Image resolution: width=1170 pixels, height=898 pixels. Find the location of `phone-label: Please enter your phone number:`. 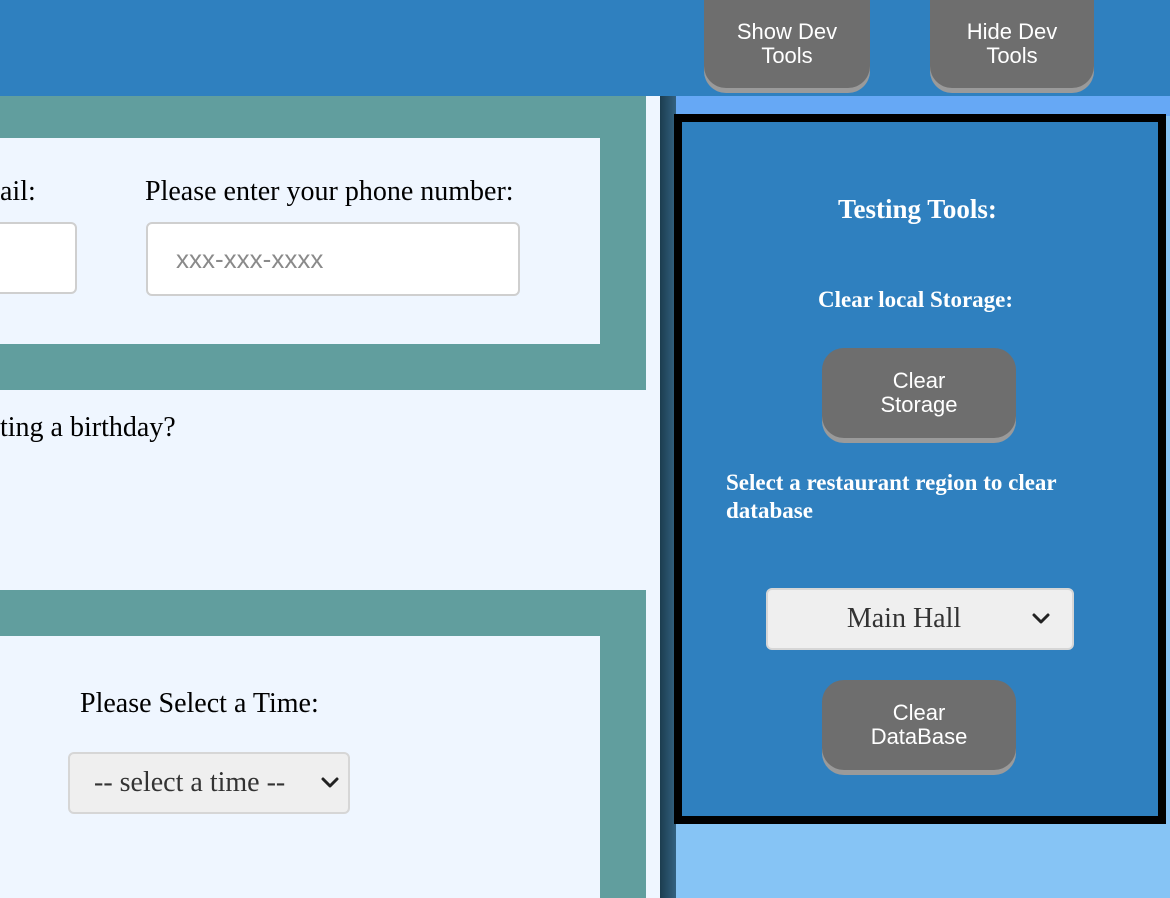

phone-label: Please enter your phone number: is located at coordinates (329, 191).